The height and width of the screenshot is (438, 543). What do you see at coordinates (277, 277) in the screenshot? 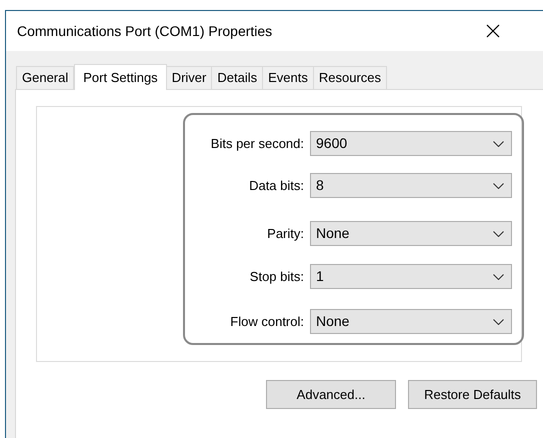
I see `setting-label: Stop bits:` at bounding box center [277, 277].